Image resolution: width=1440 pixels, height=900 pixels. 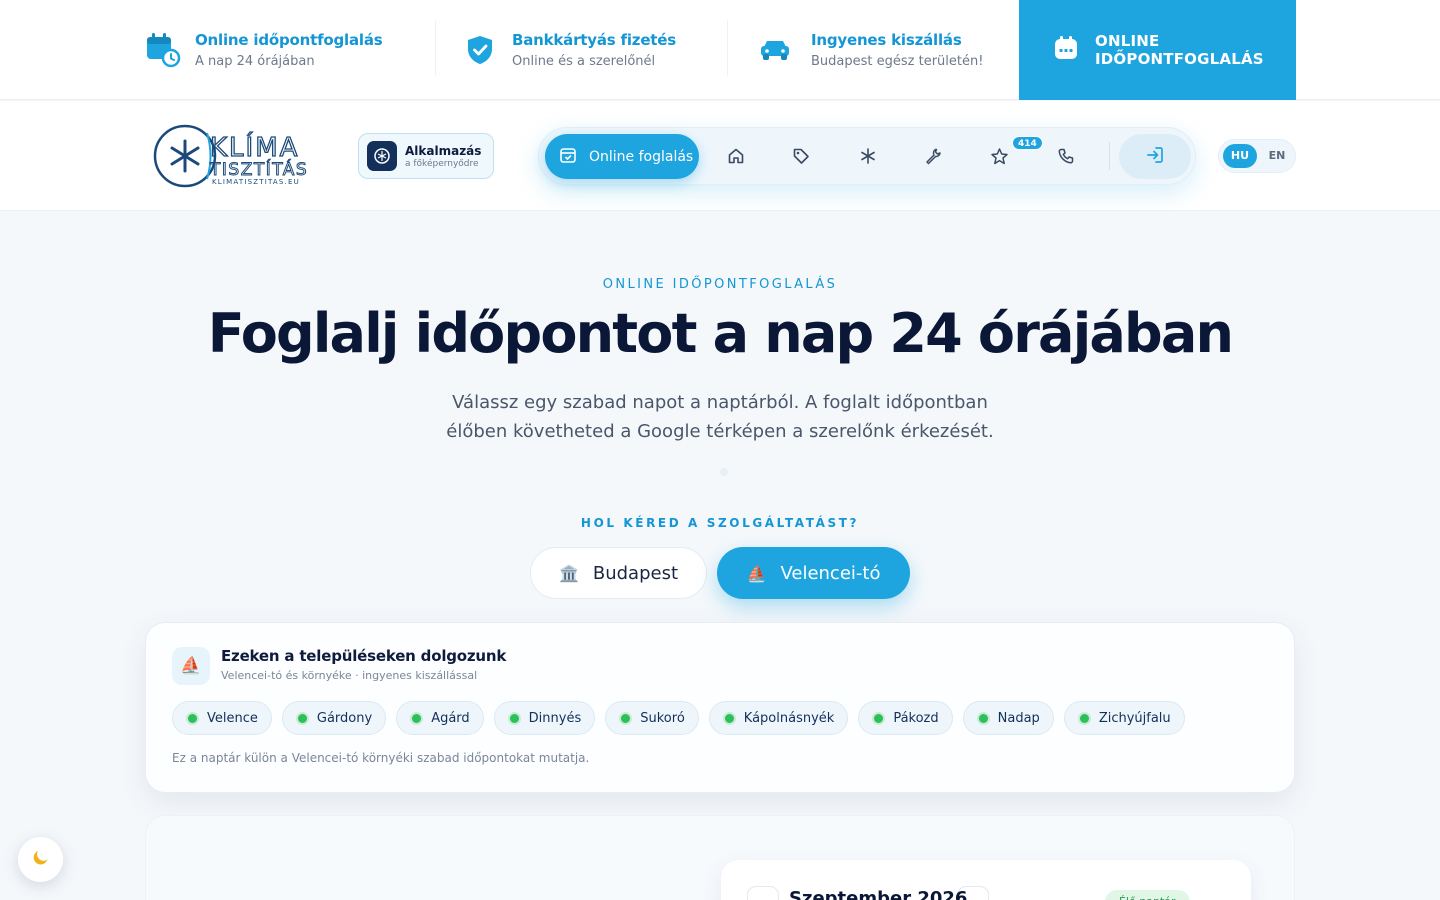 I want to click on online-booking-button: Online foglalás, so click(x=622, y=156).